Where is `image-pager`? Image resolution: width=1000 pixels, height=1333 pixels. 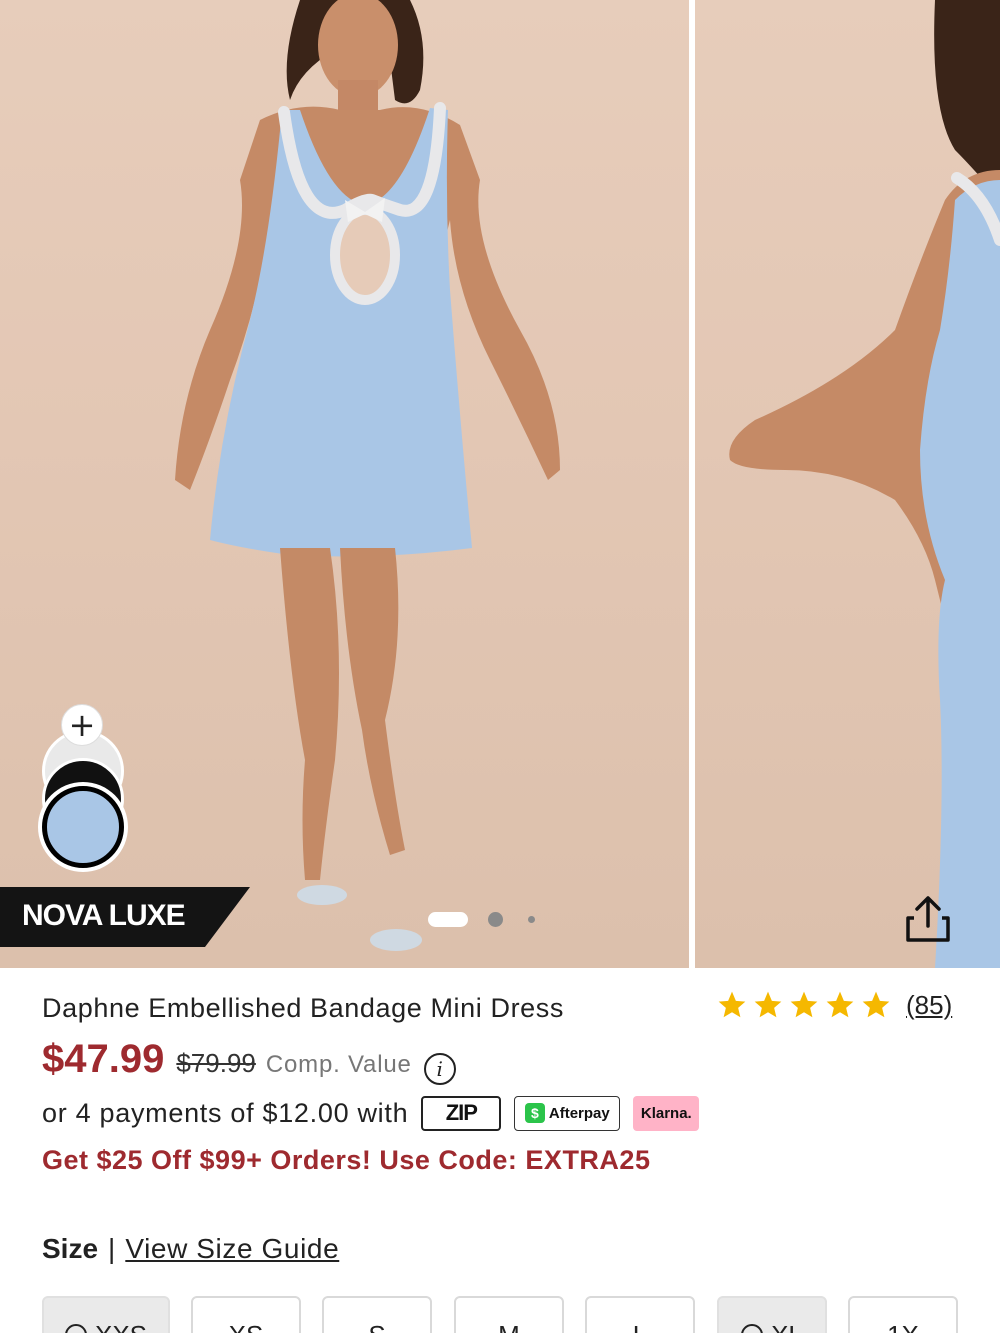
image-pager is located at coordinates (344, 920).